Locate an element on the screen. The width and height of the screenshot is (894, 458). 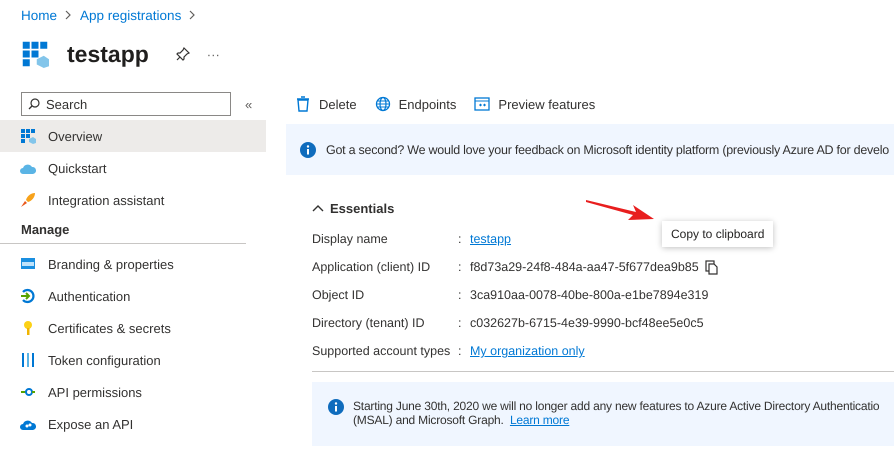
learn-more-link: Learn more is located at coordinates (540, 420).